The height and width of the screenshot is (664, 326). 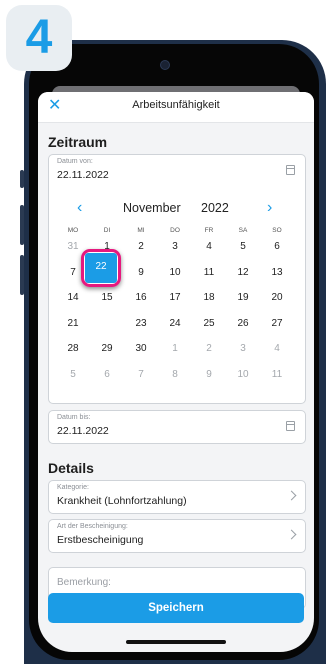 What do you see at coordinates (22, 225) in the screenshot?
I see `phone-volume-up-button` at bounding box center [22, 225].